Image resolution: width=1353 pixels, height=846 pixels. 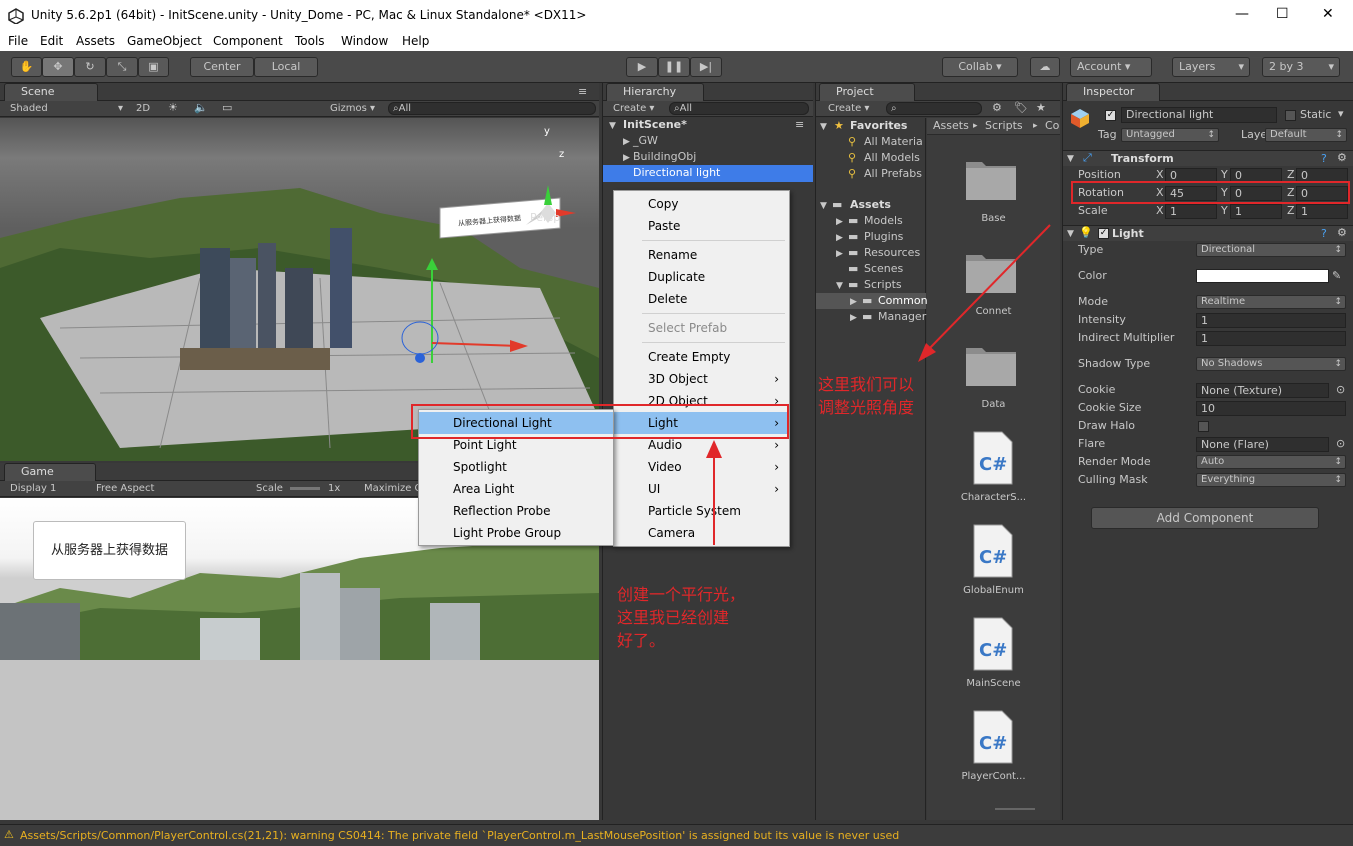 I want to click on menu-window: Window, so click(x=364, y=41).